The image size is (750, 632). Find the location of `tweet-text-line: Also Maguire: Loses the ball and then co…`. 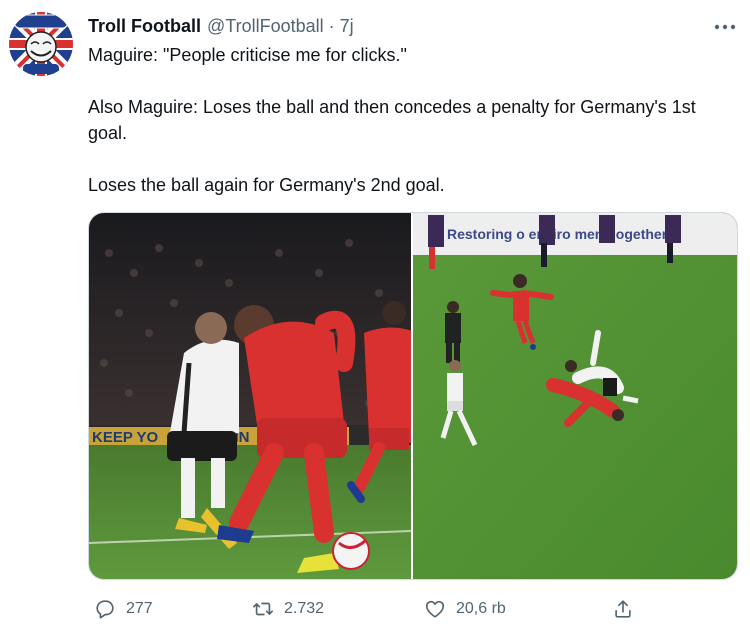

tweet-text-line: Also Maguire: Loses the ball and then co… is located at coordinates (392, 120).